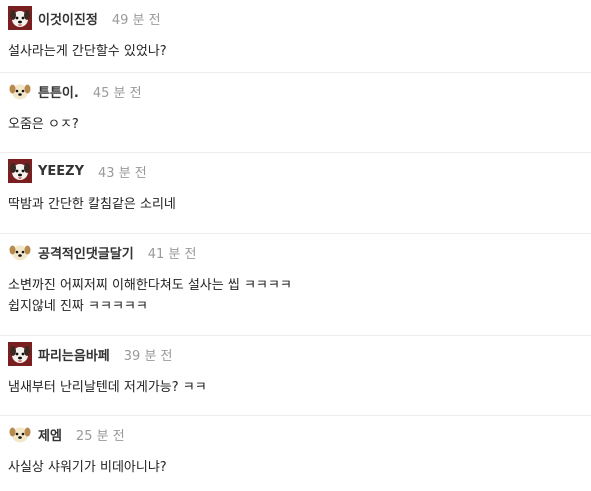 This screenshot has width=591, height=491. I want to click on comment-line: 쉽지않네 진짜 ㅋㅋㅋㅋㅋ, so click(78, 306).